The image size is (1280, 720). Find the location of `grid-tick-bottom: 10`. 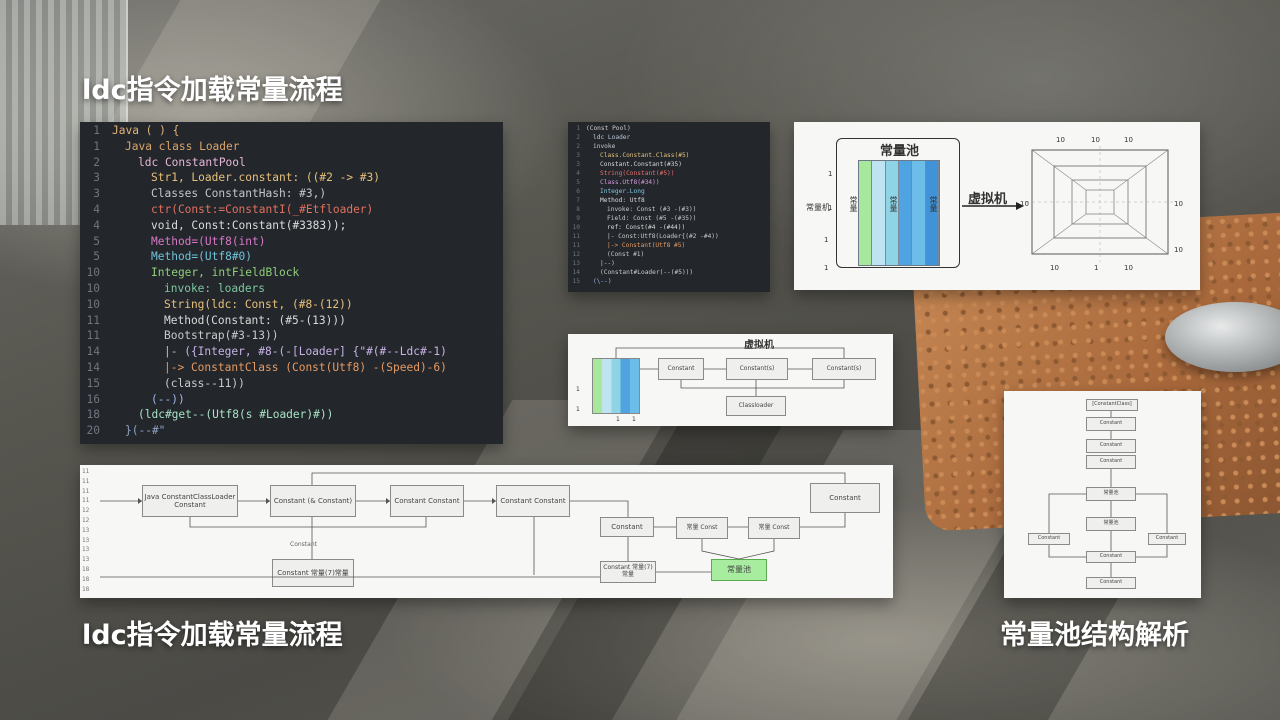

grid-tick-bottom: 10 is located at coordinates (1128, 268).